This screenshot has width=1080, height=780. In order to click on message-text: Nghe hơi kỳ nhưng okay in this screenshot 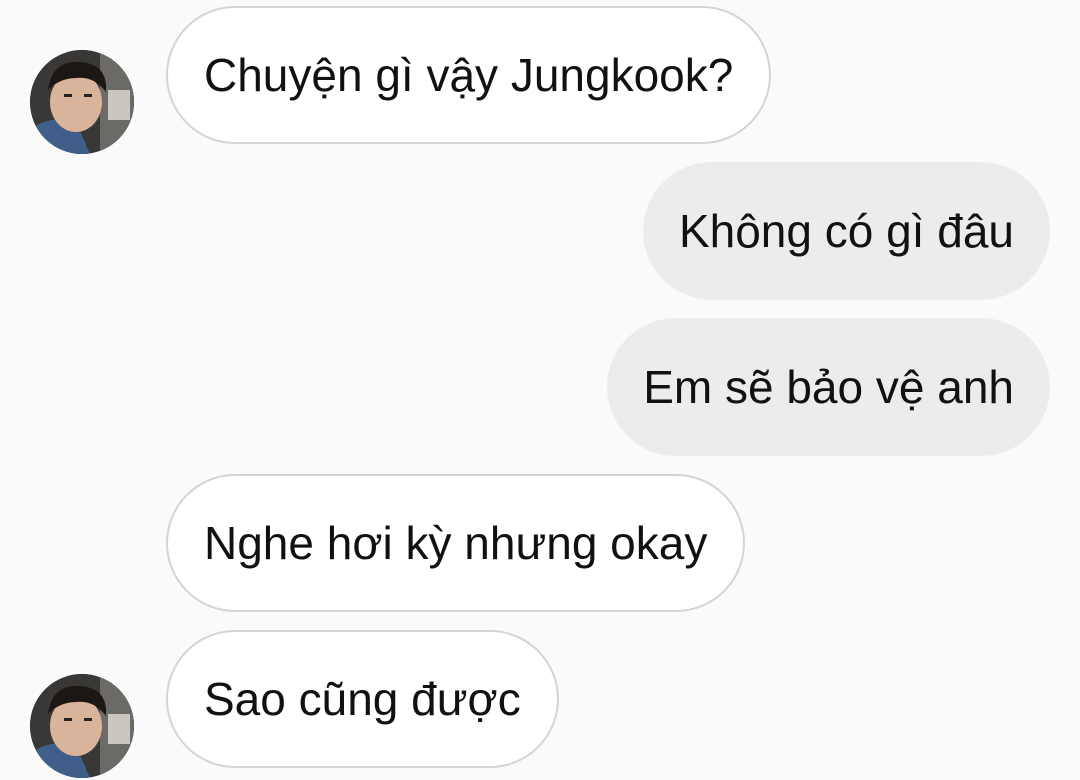, I will do `click(456, 543)`.